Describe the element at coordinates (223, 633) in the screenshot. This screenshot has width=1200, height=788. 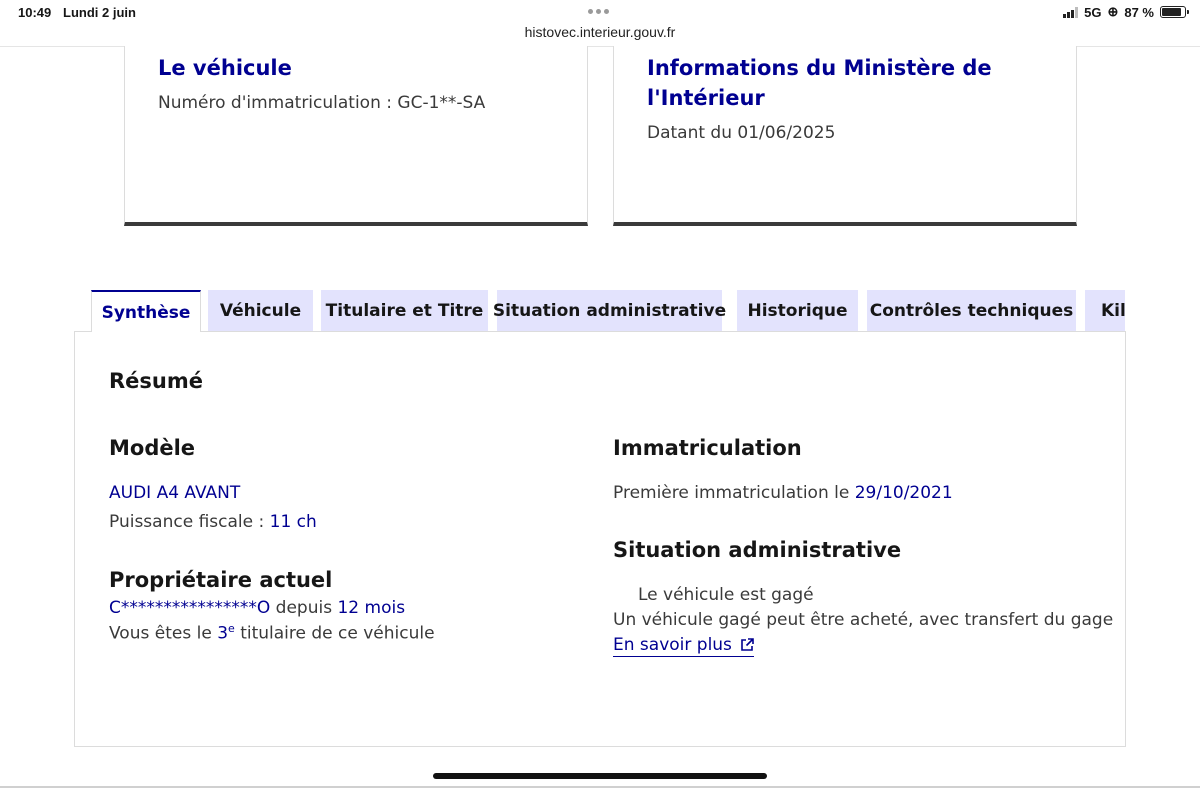
I see `owner-rank-number: 3` at that location.